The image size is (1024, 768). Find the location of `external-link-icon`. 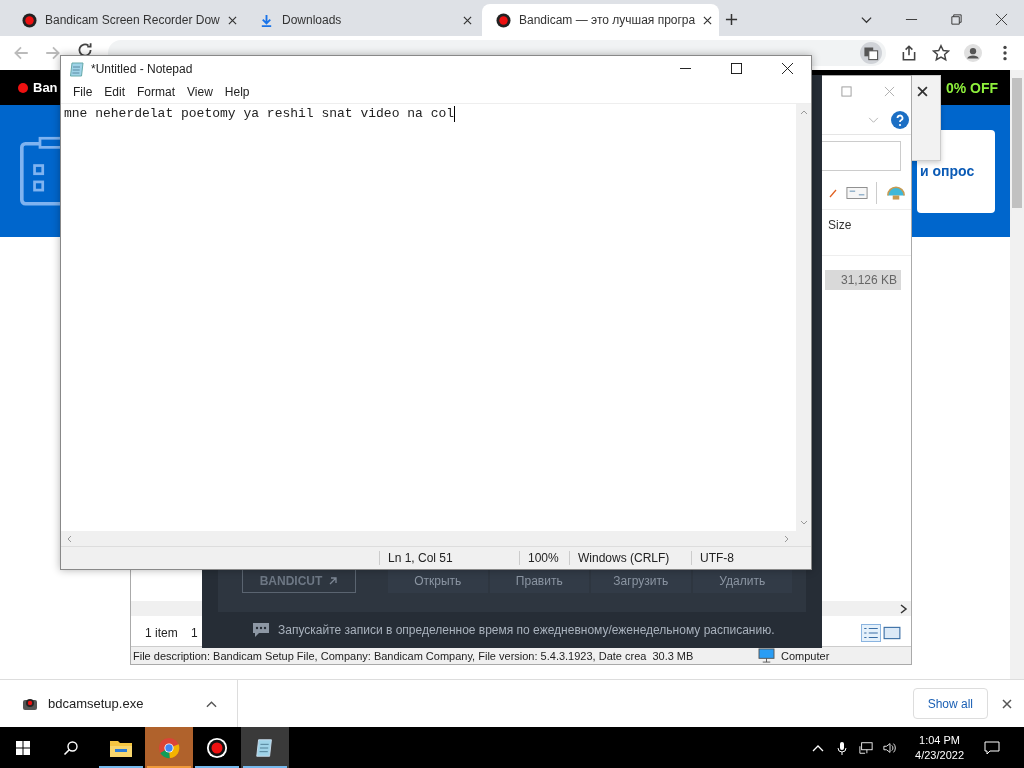

external-link-icon is located at coordinates (333, 581).